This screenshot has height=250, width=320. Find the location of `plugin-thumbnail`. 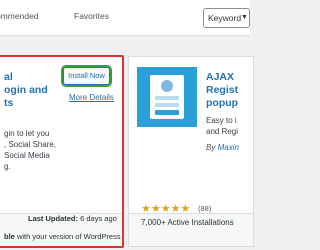

plugin-thumbnail is located at coordinates (167, 97).